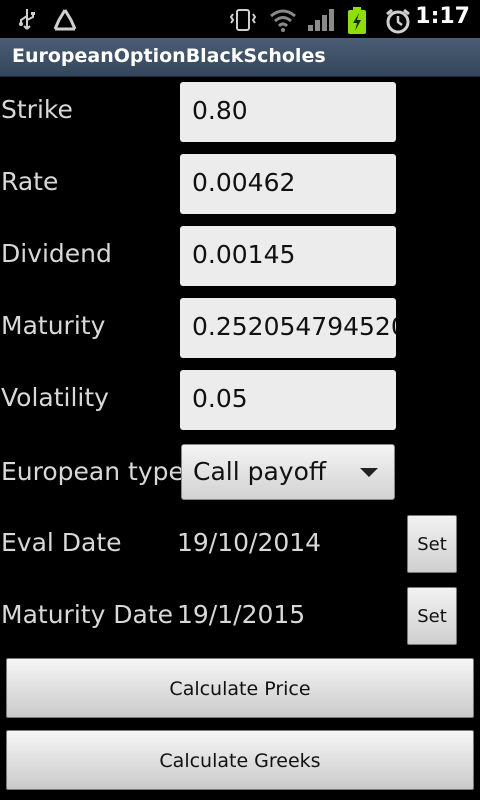 The height and width of the screenshot is (800, 480). I want to click on chevron-down-icon, so click(369, 472).